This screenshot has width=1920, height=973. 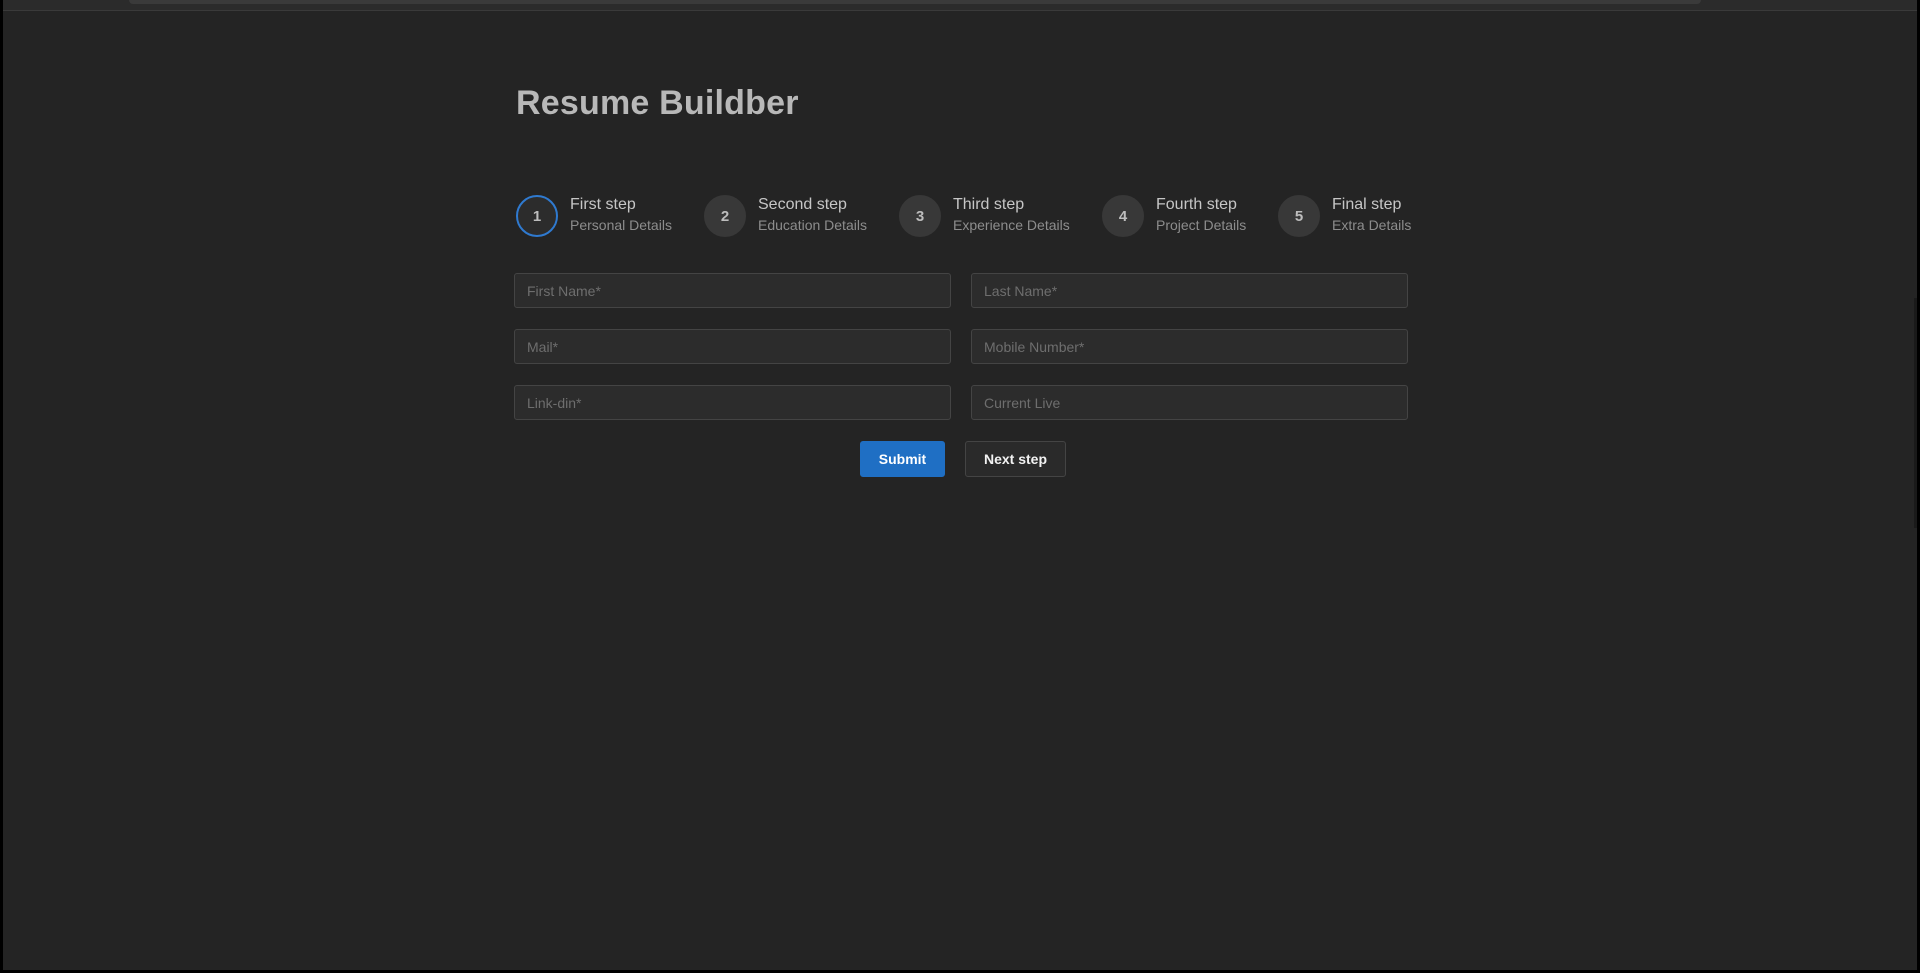 What do you see at coordinates (1015, 459) in the screenshot?
I see `next-step-button: Next step` at bounding box center [1015, 459].